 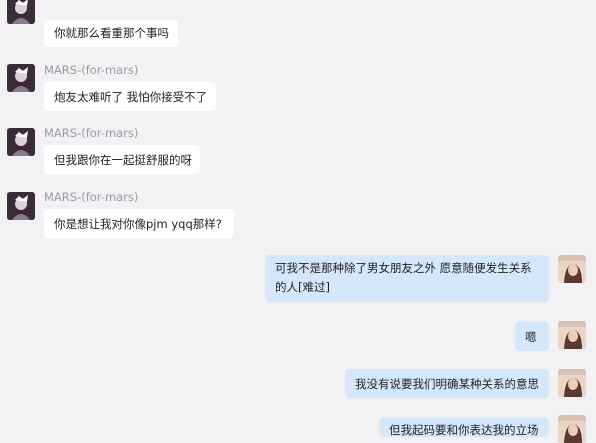 What do you see at coordinates (447, 383) in the screenshot?
I see `message-bubble: 我没有说要我们明确某种关系的意思` at bounding box center [447, 383].